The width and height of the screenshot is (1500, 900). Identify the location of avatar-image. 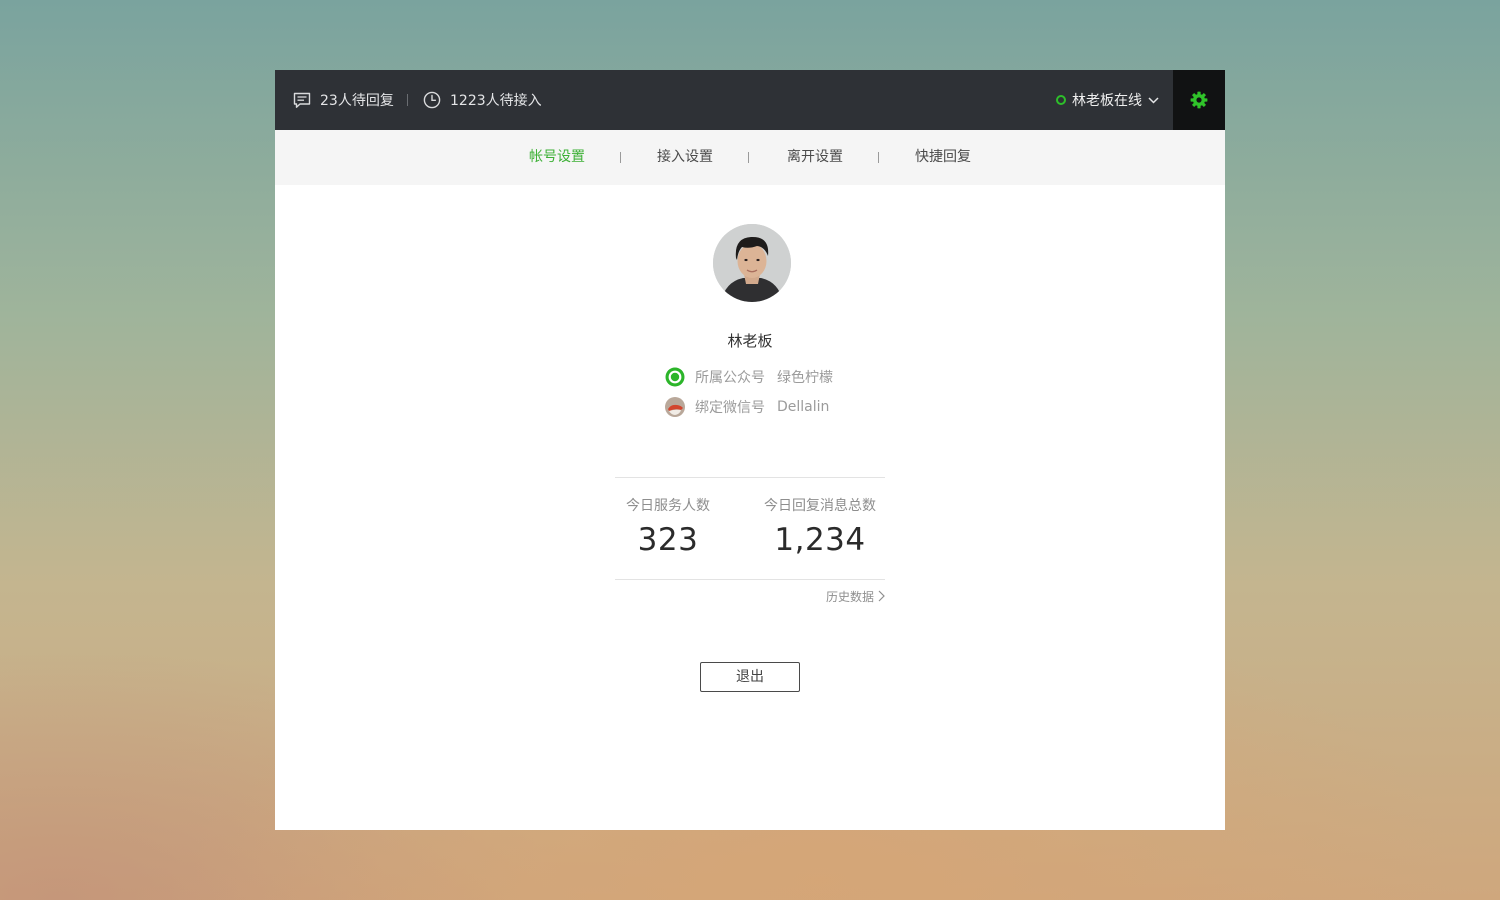
(752, 263).